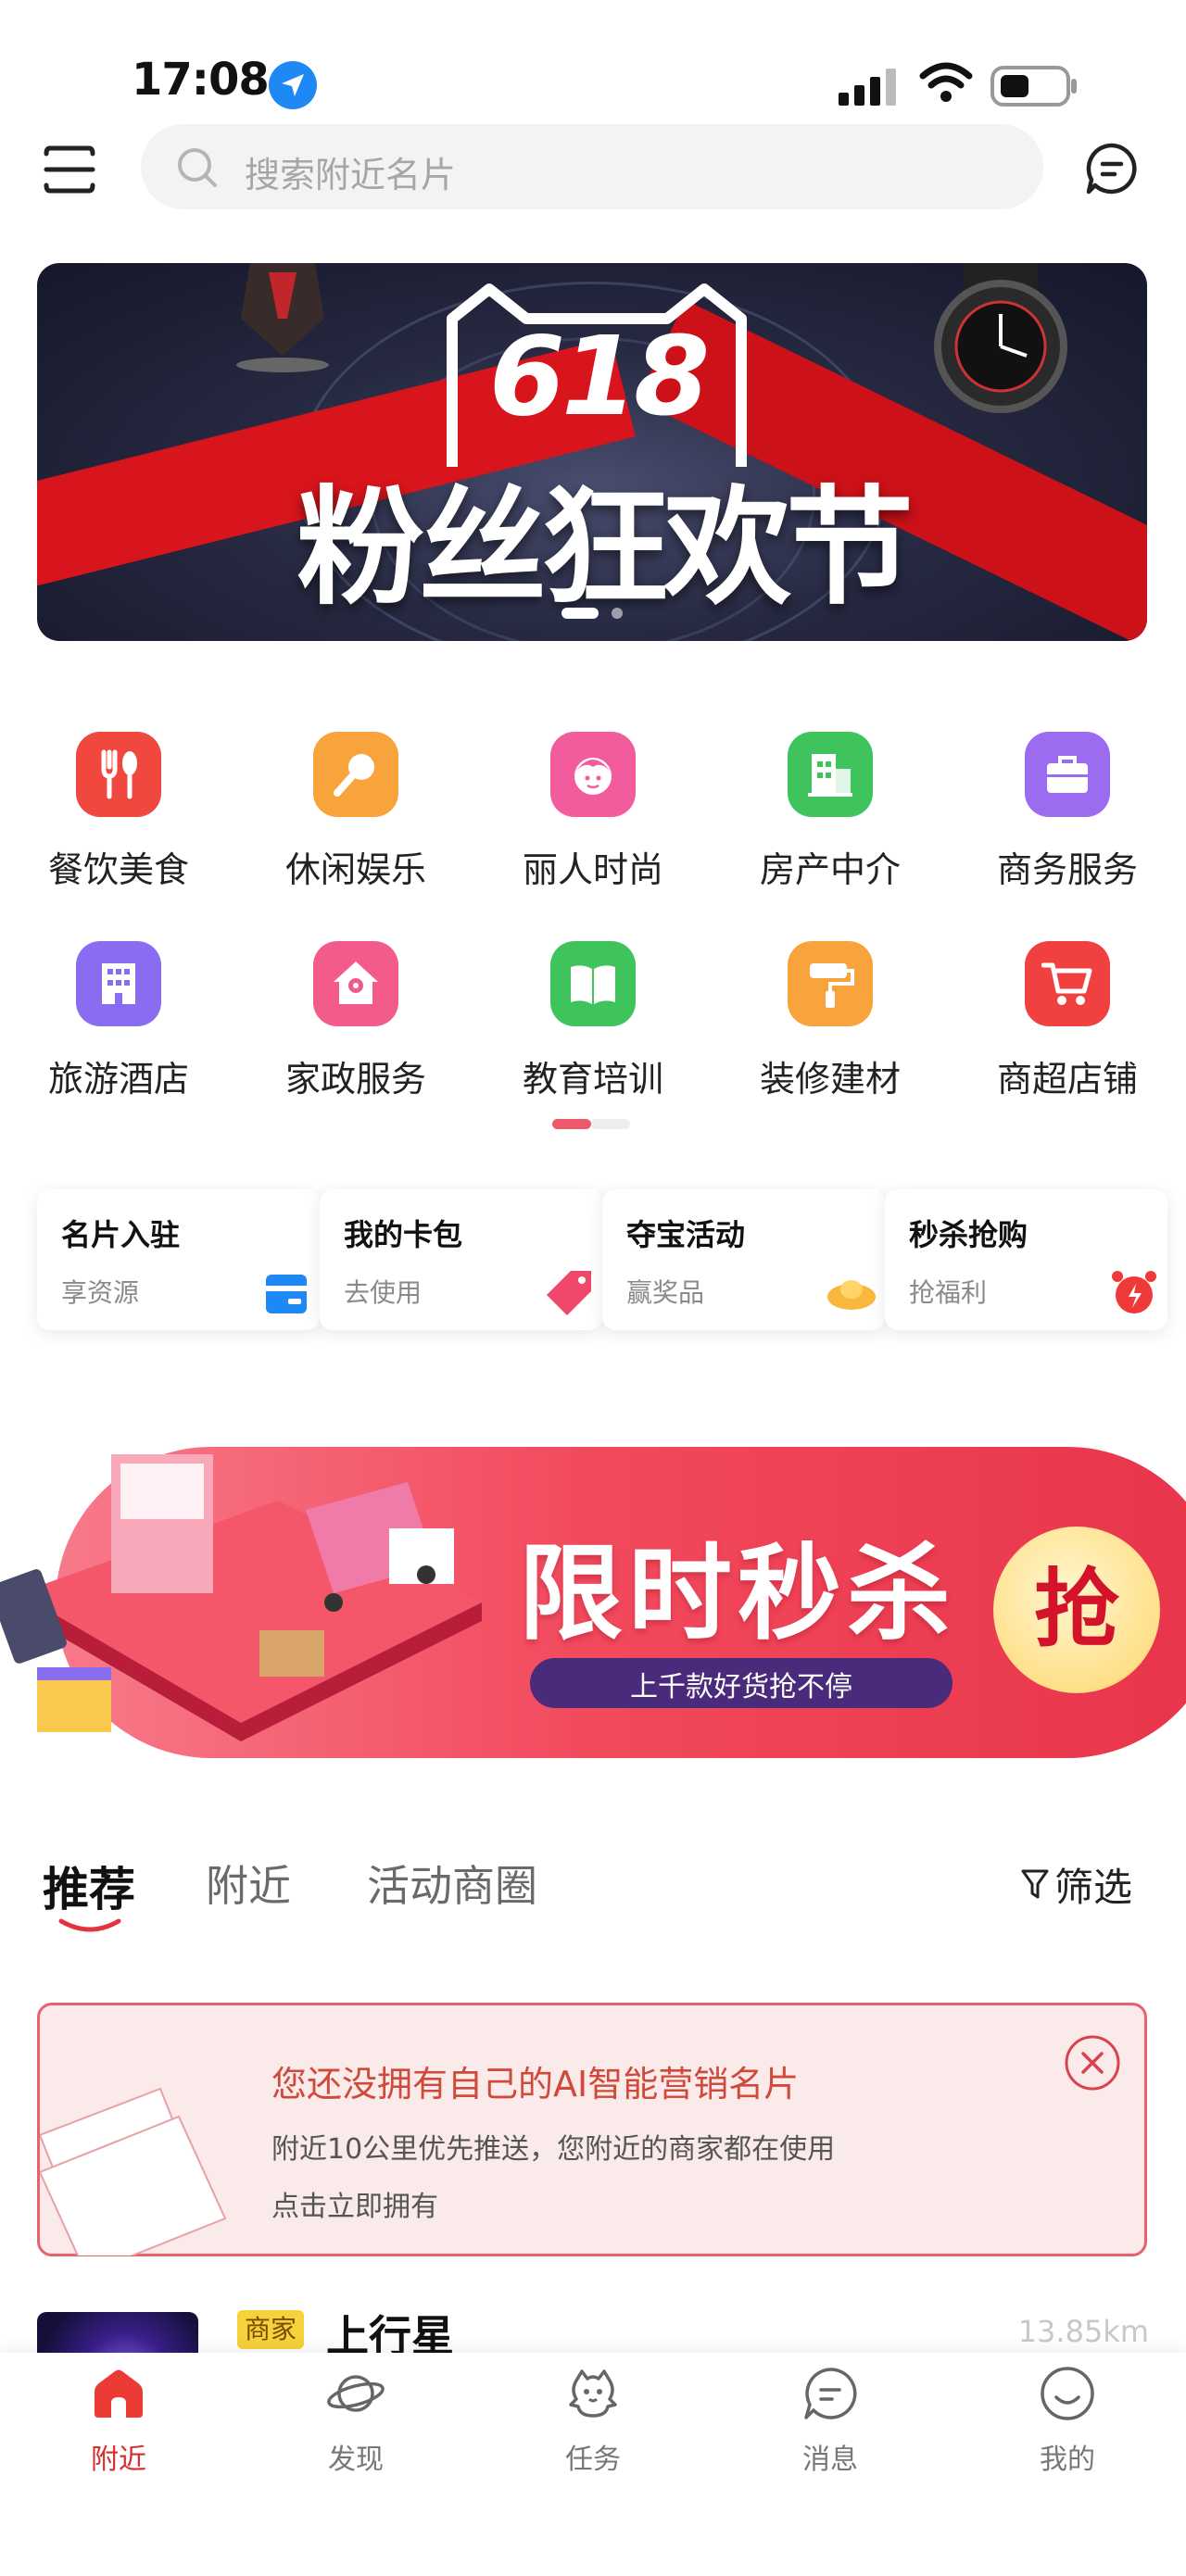 The image size is (1186, 2576). What do you see at coordinates (580, 613) in the screenshot?
I see `carousel-dot-active` at bounding box center [580, 613].